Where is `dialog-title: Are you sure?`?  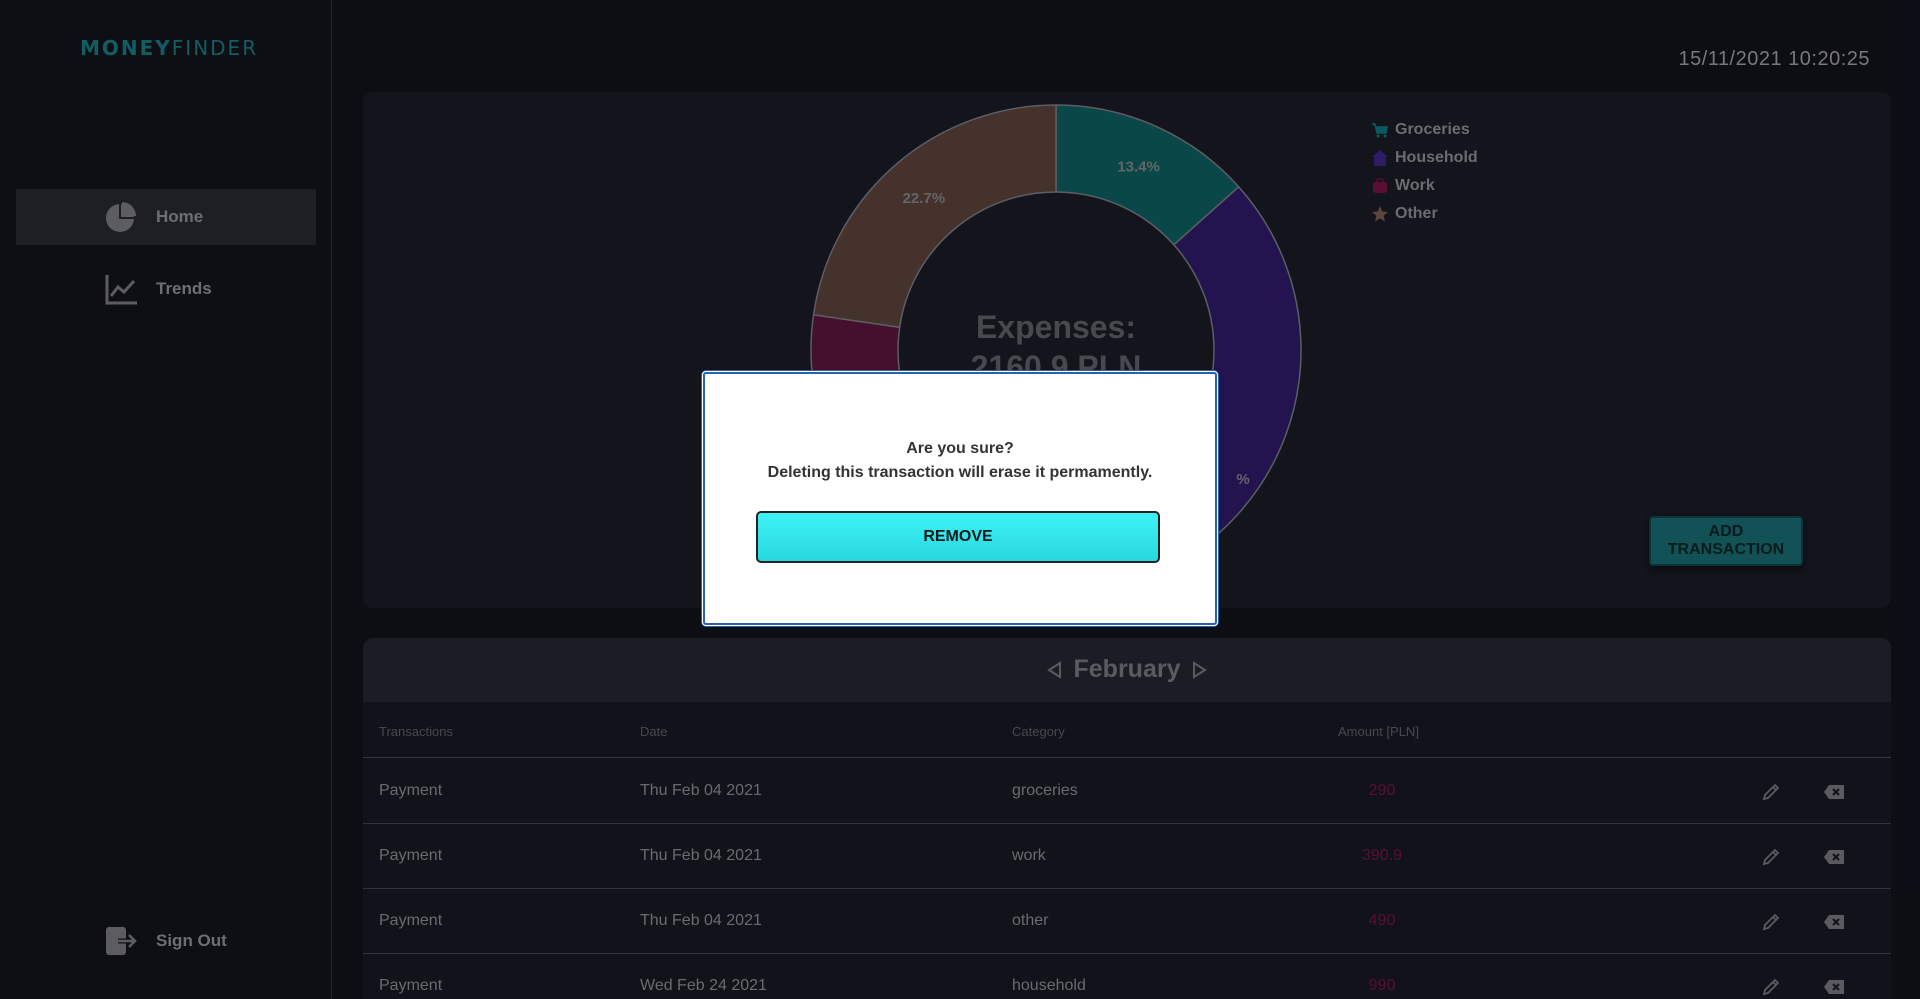
dialog-title: Are you sure? is located at coordinates (960, 448).